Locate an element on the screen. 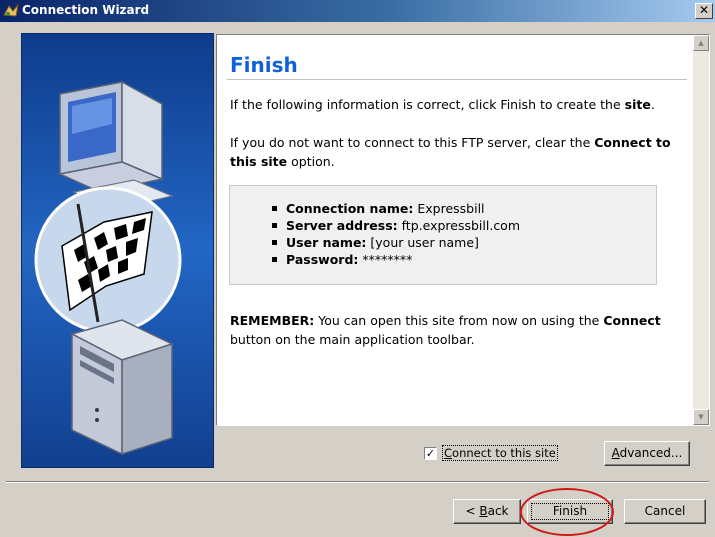 The width and height of the screenshot is (715, 537). summary-item-connection-name: Connection name: Expressbill is located at coordinates (396, 208).